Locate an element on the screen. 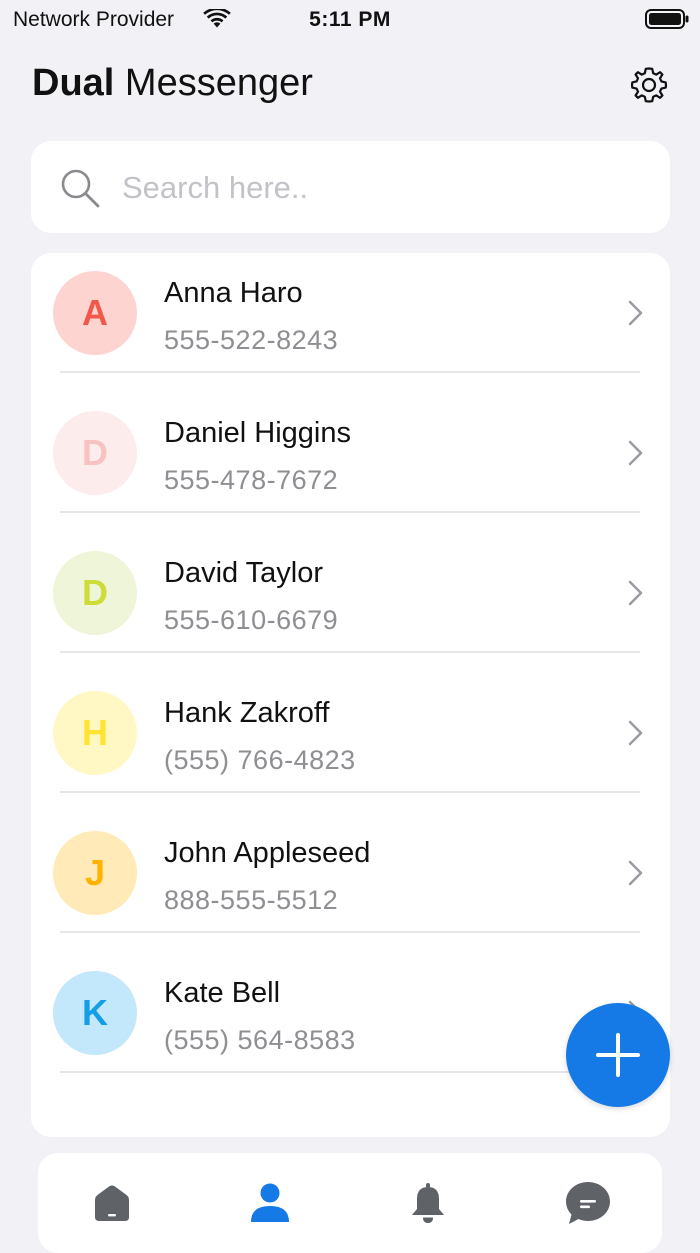 The height and width of the screenshot is (1253, 700). contact-row-david-taylor: D David Taylor 555-610-6679 is located at coordinates (350, 603).